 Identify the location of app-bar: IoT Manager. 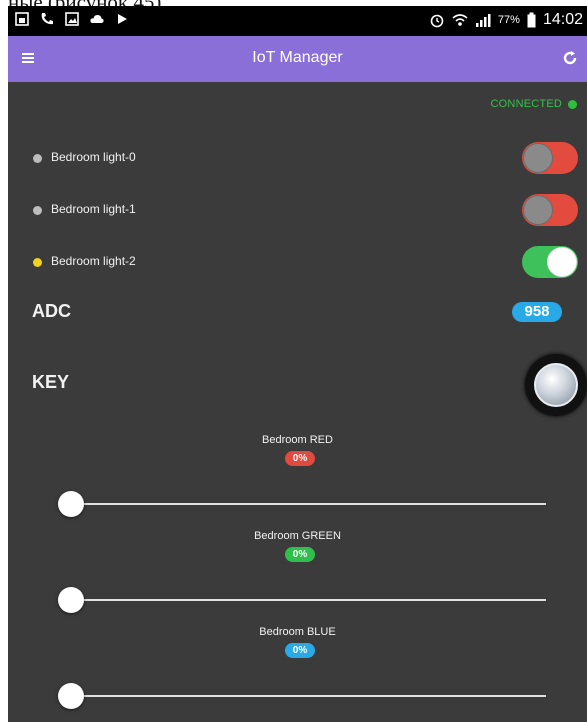
(297, 59).